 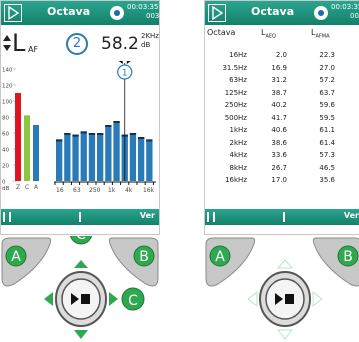 What do you see at coordinates (238, 155) in the screenshot?
I see `table-cell: 4kHz` at bounding box center [238, 155].